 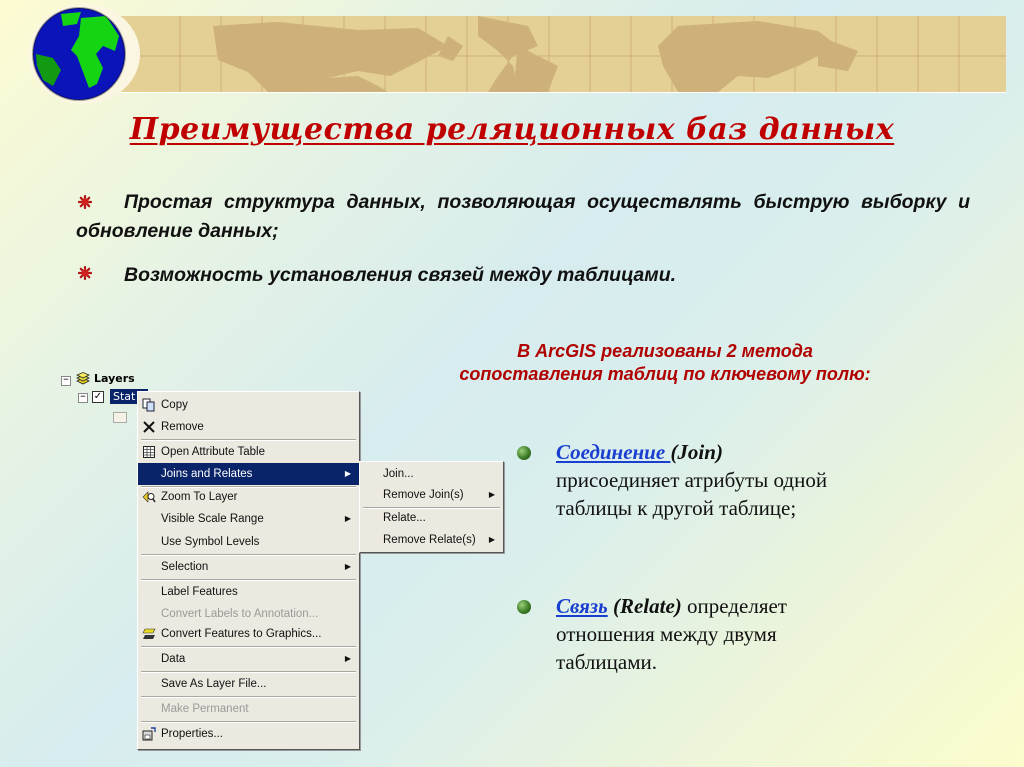 I want to click on layers-root-label: Layers, so click(x=114, y=378).